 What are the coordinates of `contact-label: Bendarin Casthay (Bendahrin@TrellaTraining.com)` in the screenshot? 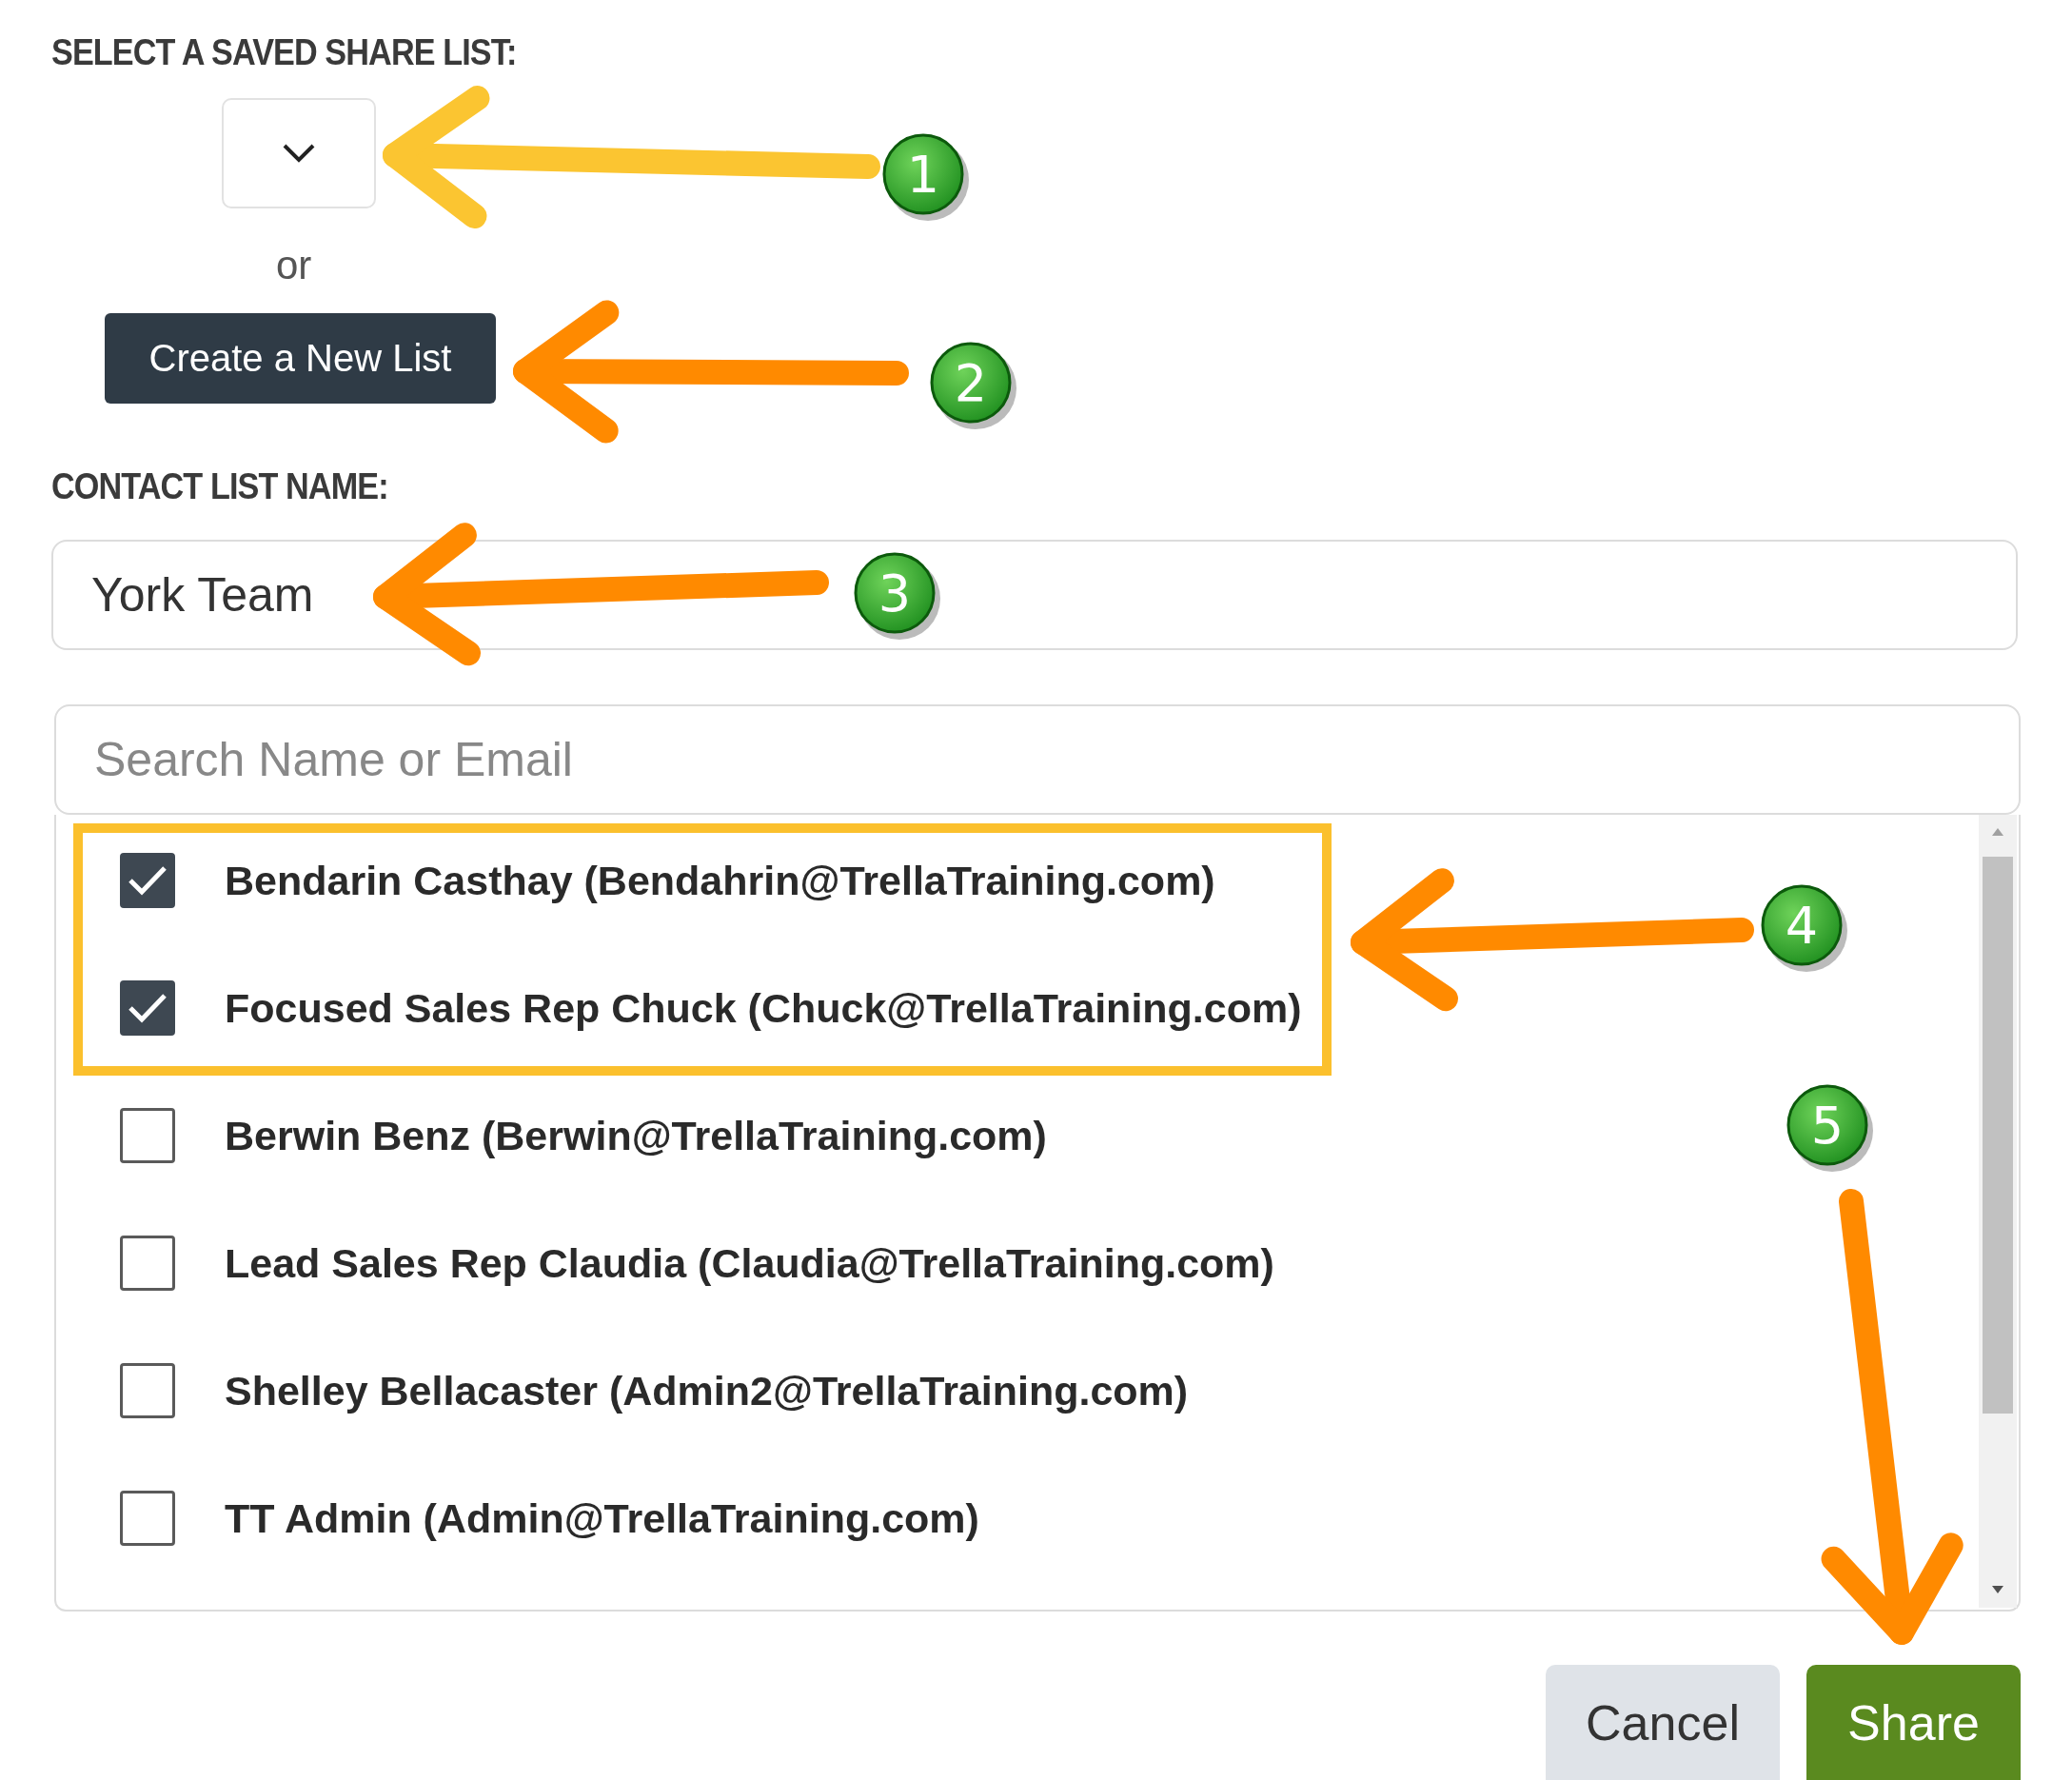 It's located at (720, 880).